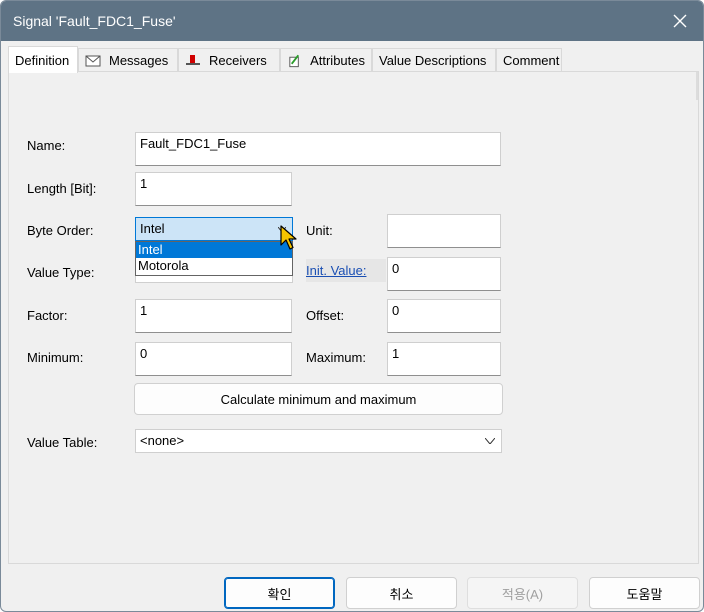  I want to click on mouse-pointer-icon, so click(288, 237).